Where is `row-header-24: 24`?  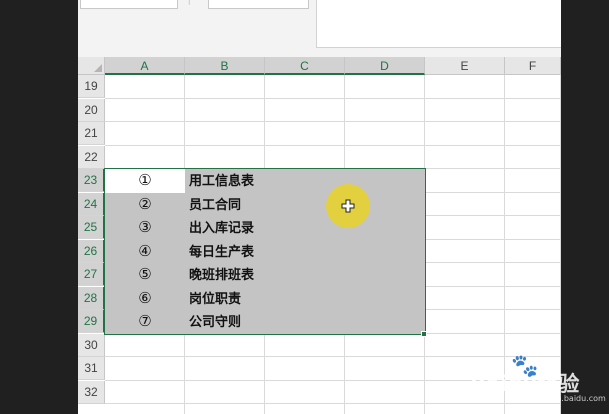 row-header-24: 24 is located at coordinates (91, 204).